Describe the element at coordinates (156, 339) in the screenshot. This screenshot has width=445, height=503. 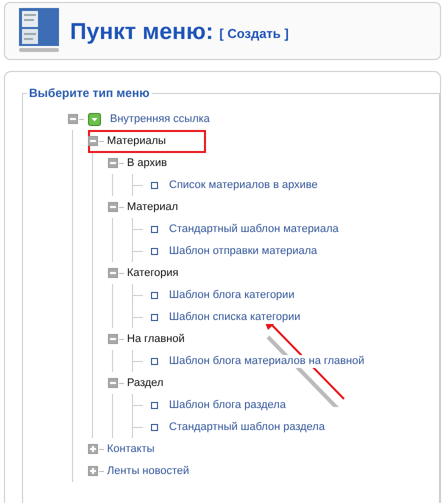
I see `tree-node: На главной` at that location.